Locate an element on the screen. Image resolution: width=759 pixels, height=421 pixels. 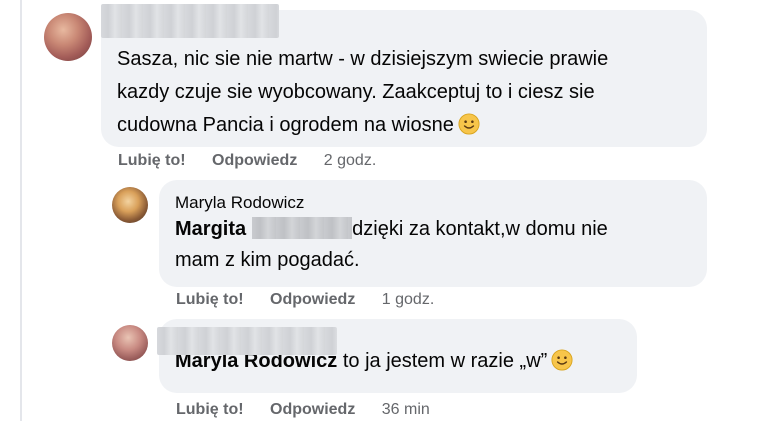
comment-text-line: mam z kim pogadać. is located at coordinates (267, 260).